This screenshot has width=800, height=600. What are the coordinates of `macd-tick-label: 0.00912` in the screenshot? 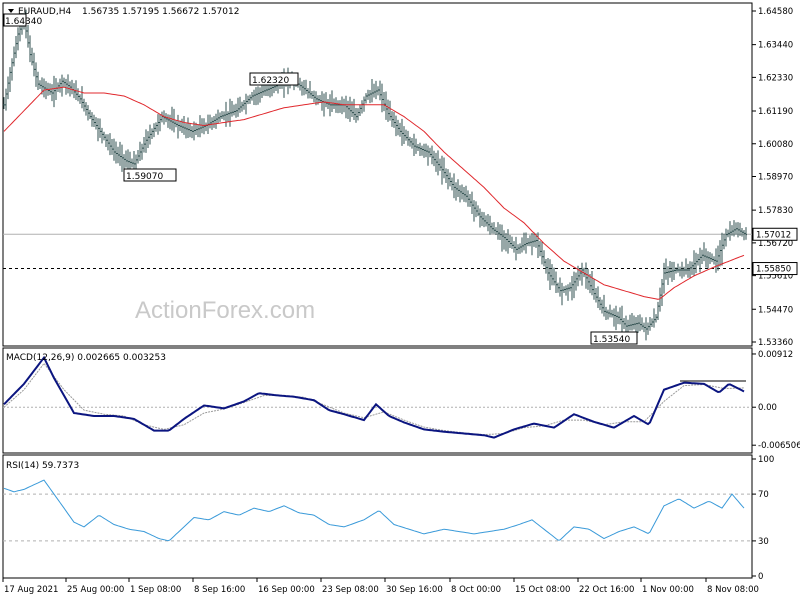 It's located at (775, 355).